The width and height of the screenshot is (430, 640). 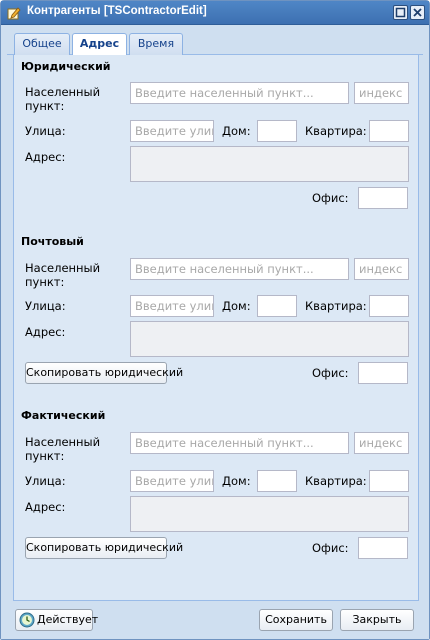 I want to click on maximize-button, so click(x=400, y=12).